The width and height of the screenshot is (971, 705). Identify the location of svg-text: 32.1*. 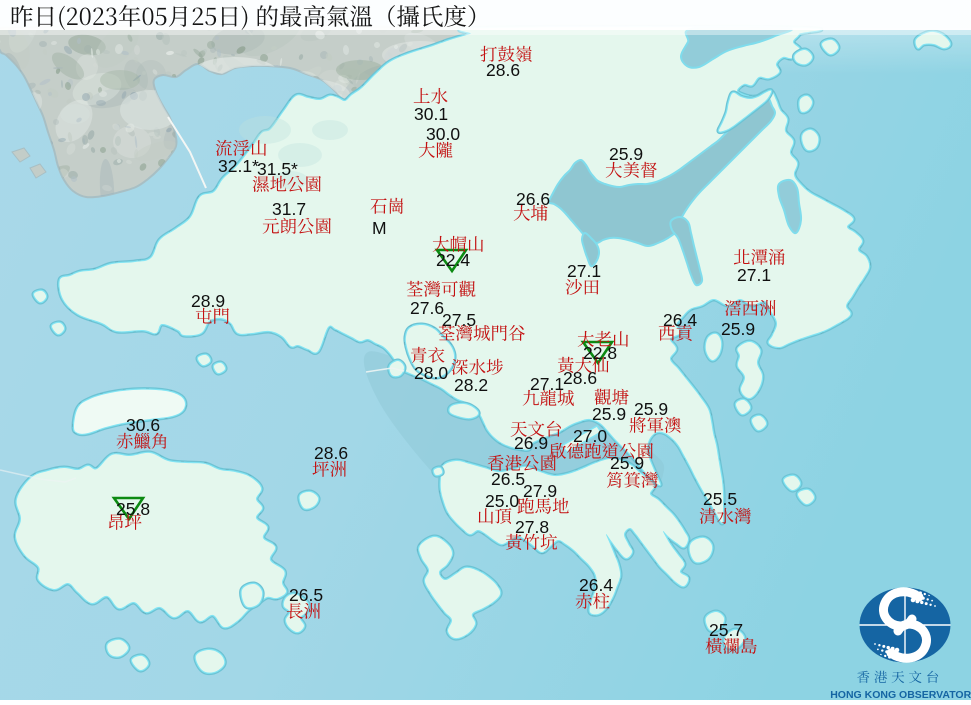
(238, 166).